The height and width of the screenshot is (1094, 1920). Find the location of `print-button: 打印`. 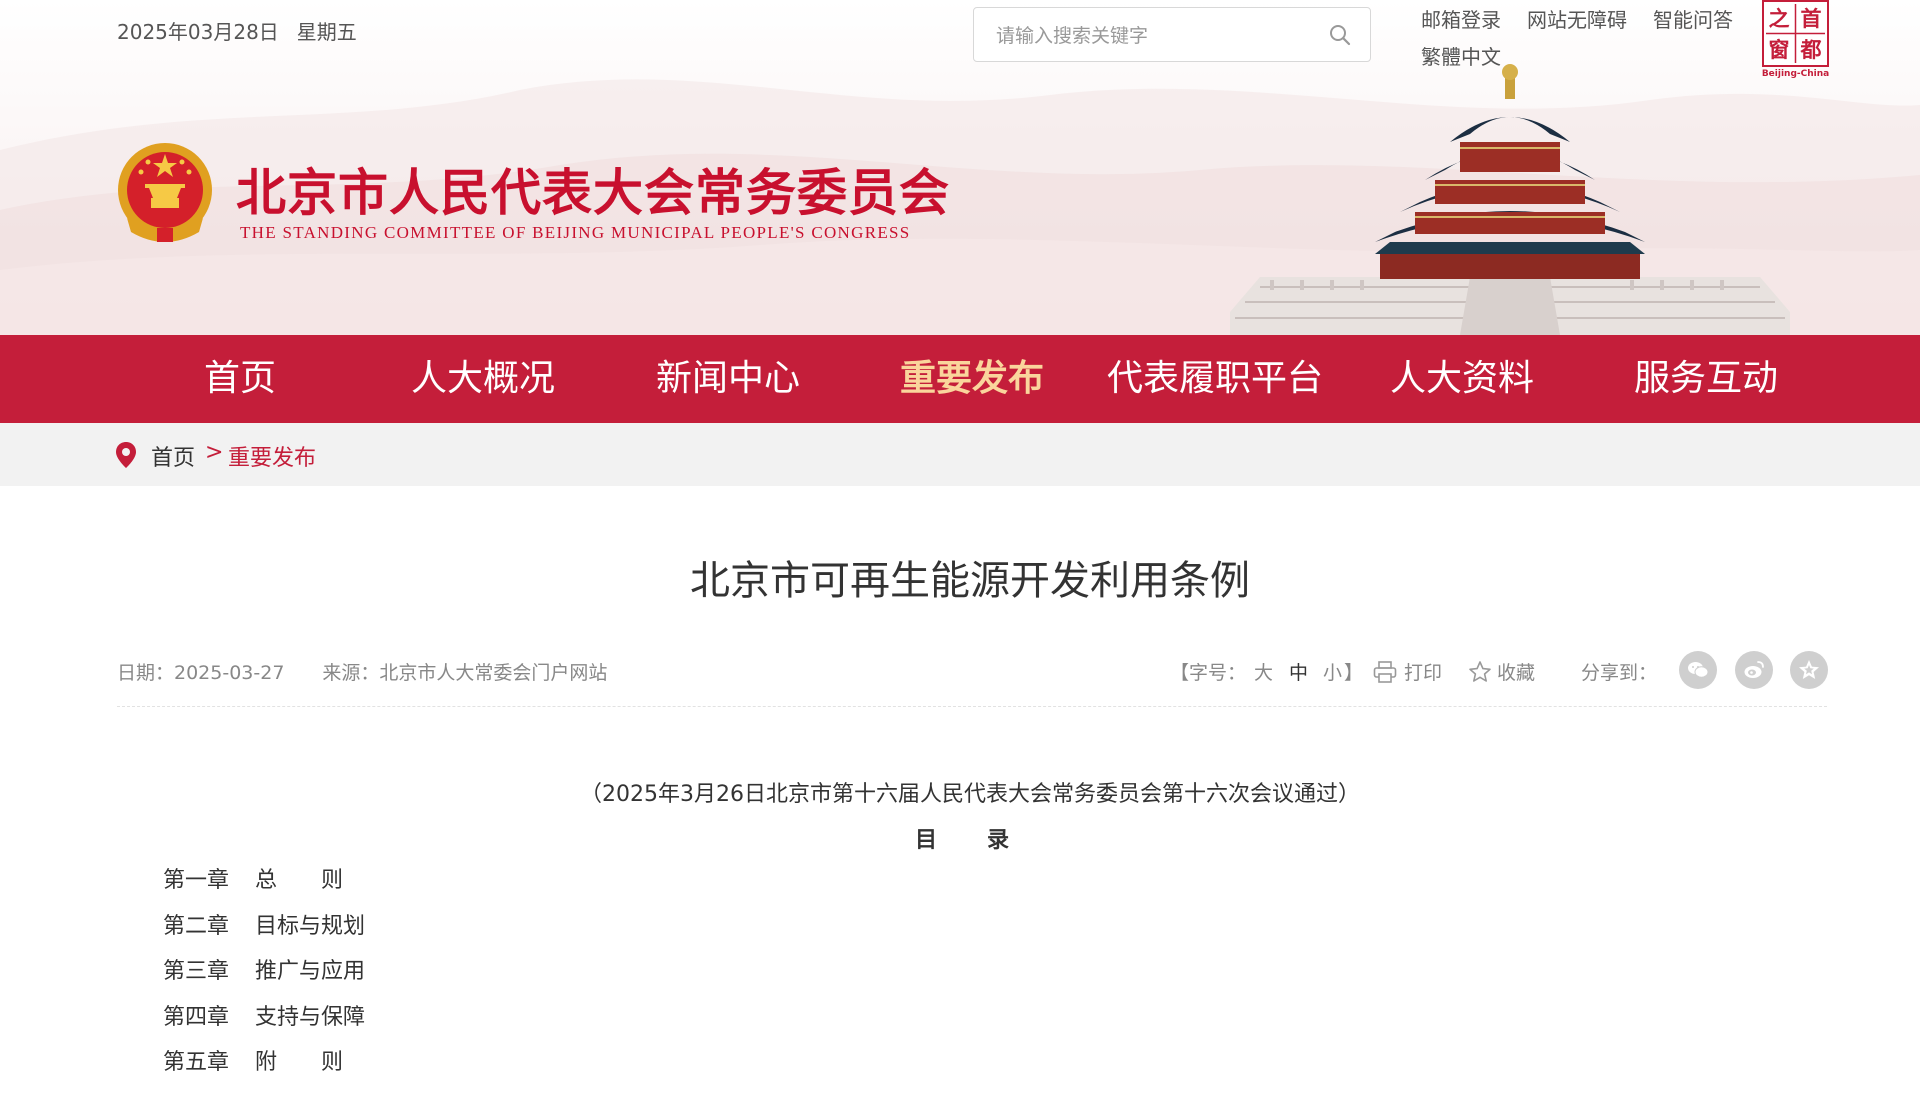

print-button: 打印 is located at coordinates (1423, 671).